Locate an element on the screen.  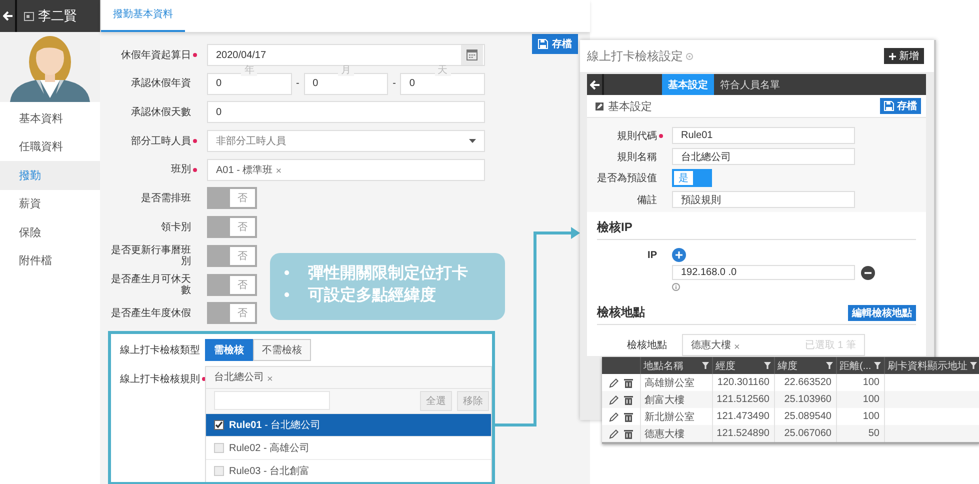
checkbox is located at coordinates (219, 425).